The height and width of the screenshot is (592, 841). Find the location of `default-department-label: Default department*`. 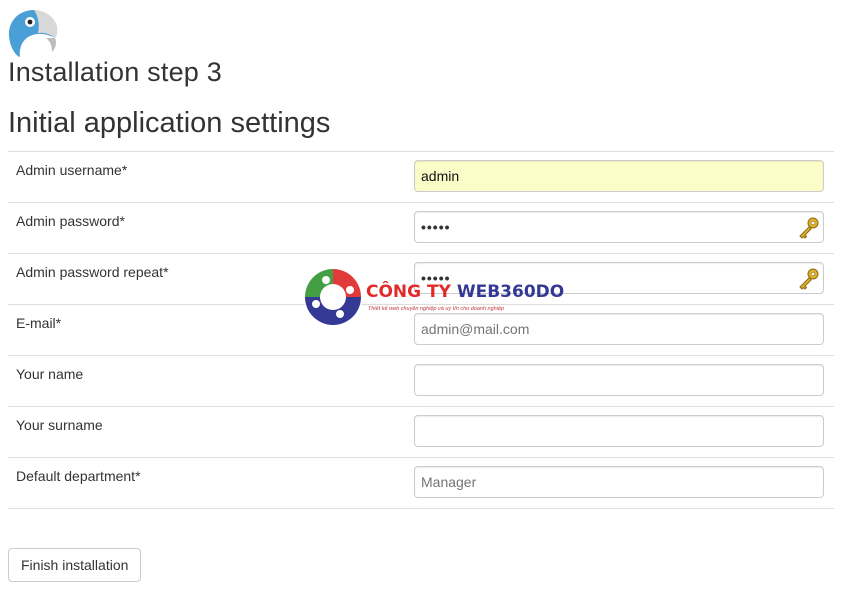

default-department-label: Default department* is located at coordinates (78, 476).